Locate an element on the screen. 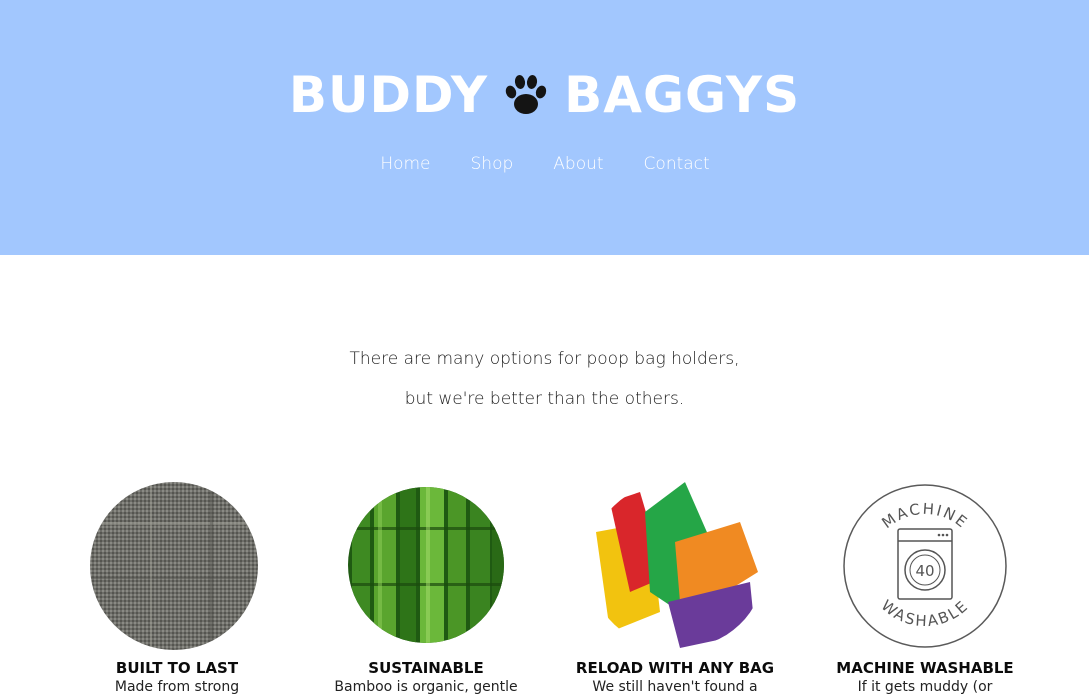 The height and width of the screenshot is (696, 1089). main-nav: Home Shop About Contact is located at coordinates (544, 164).